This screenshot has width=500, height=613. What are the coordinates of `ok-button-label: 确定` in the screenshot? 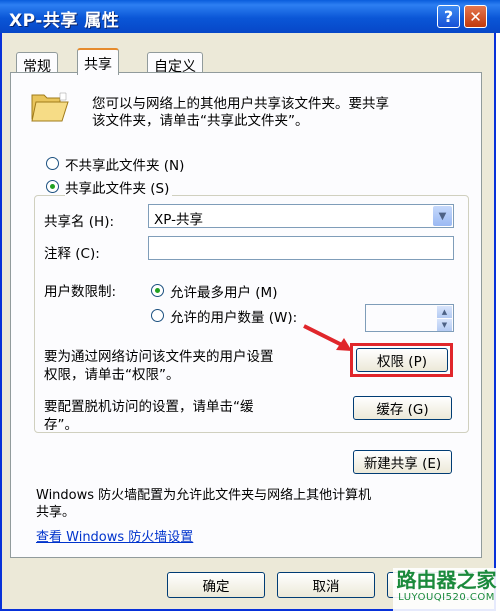 It's located at (216, 587).